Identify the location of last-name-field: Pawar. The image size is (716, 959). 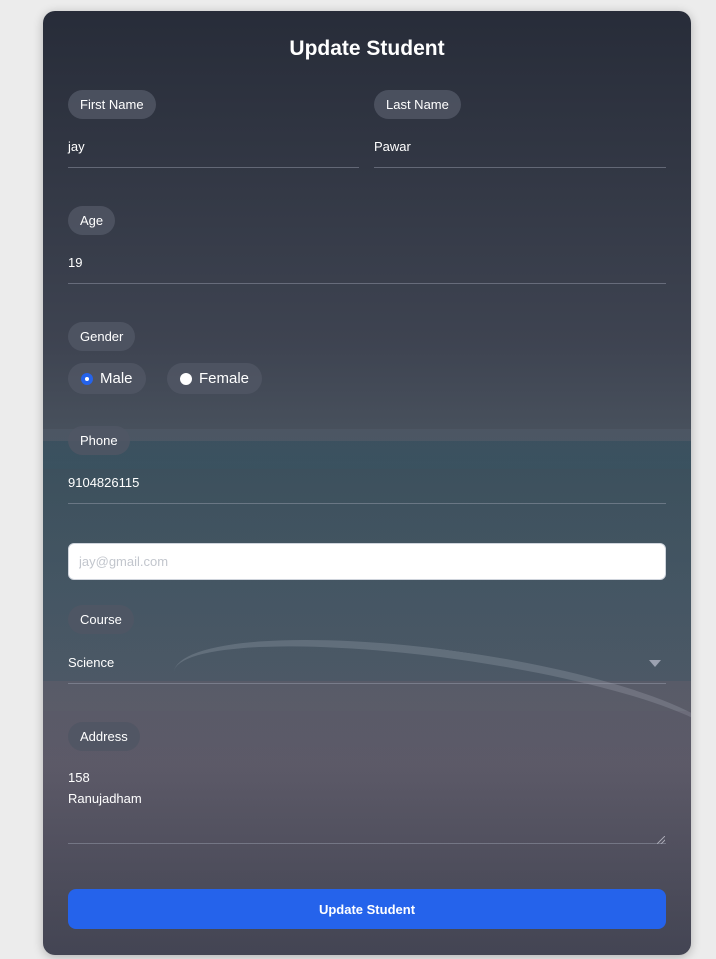
(392, 146).